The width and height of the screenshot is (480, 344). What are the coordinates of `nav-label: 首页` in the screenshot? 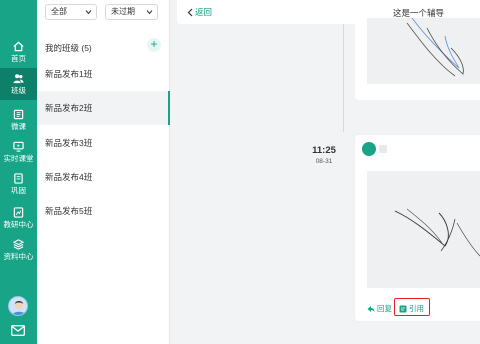 It's located at (18, 58).